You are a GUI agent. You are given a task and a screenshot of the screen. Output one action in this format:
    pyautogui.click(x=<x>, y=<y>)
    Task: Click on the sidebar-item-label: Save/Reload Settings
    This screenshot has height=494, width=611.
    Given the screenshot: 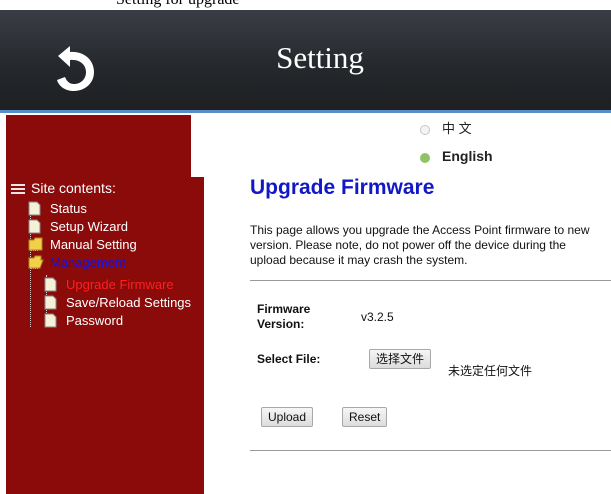 What is the action you would take?
    pyautogui.click(x=129, y=302)
    